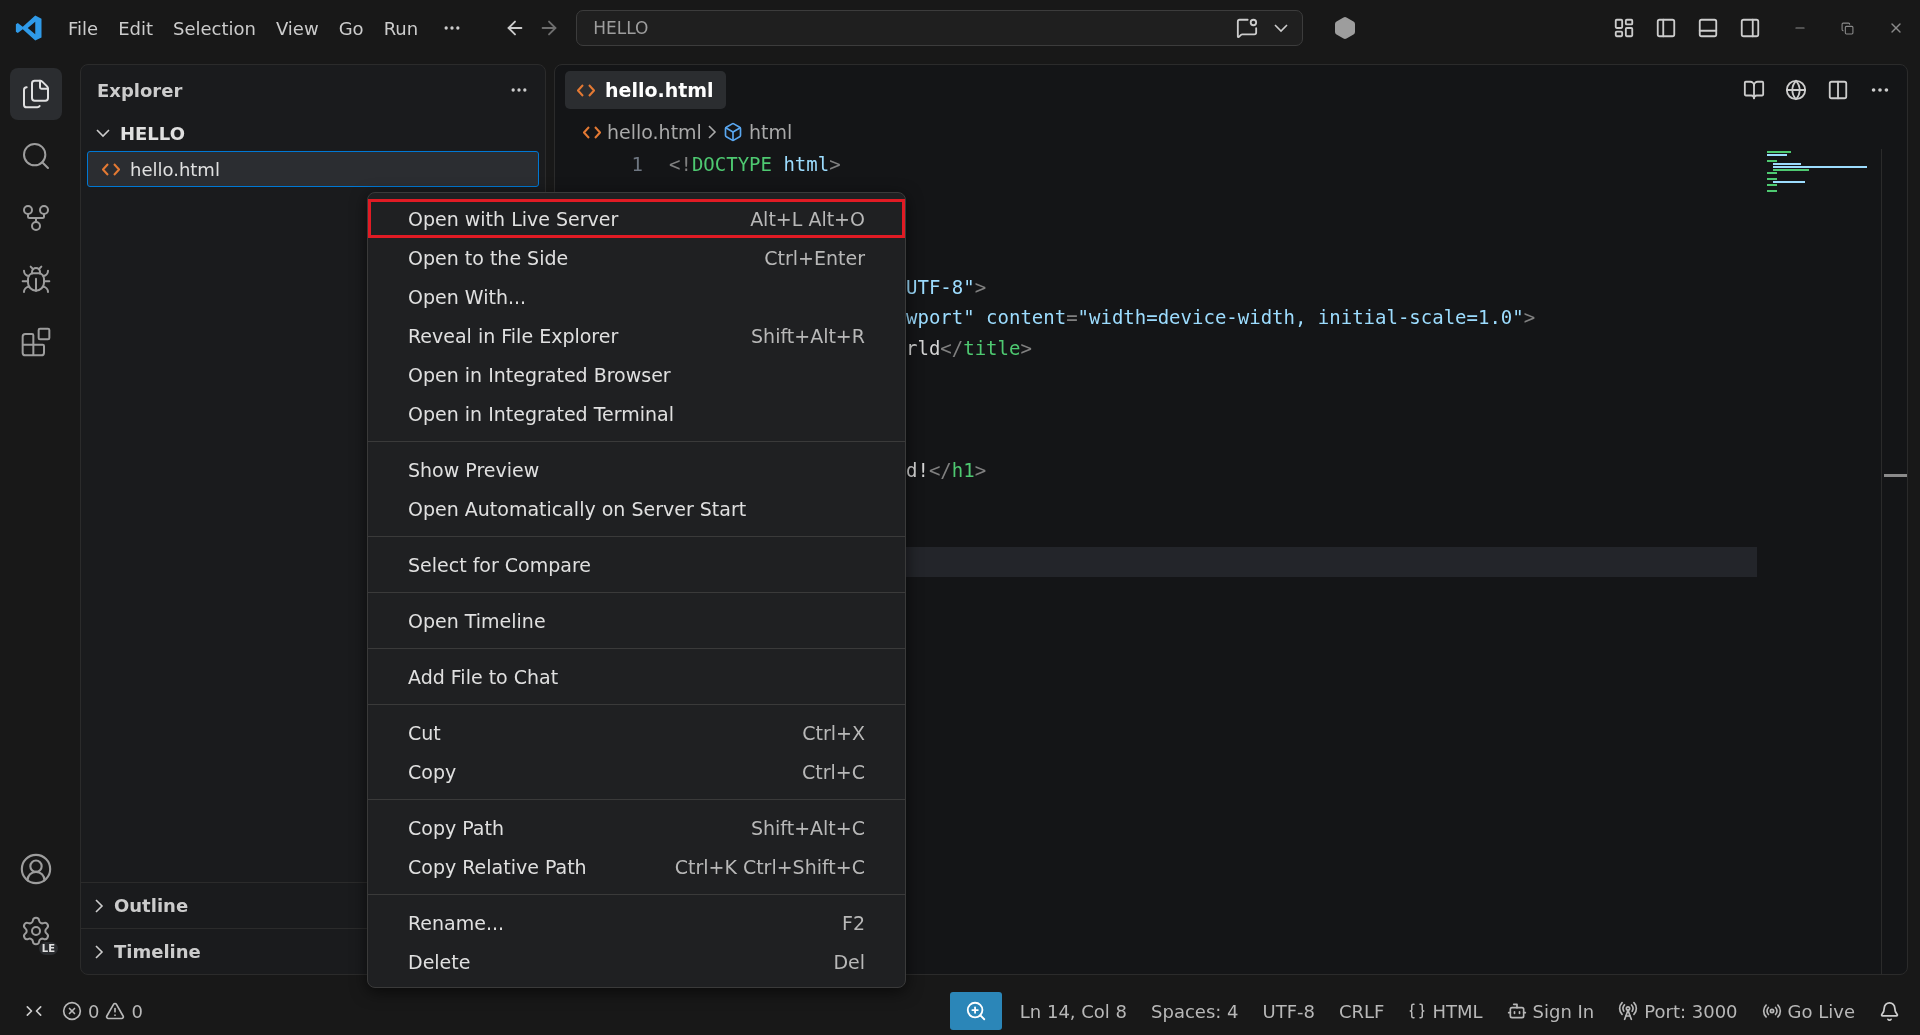 The width and height of the screenshot is (1920, 1035). I want to click on cube-icon, so click(732, 132).